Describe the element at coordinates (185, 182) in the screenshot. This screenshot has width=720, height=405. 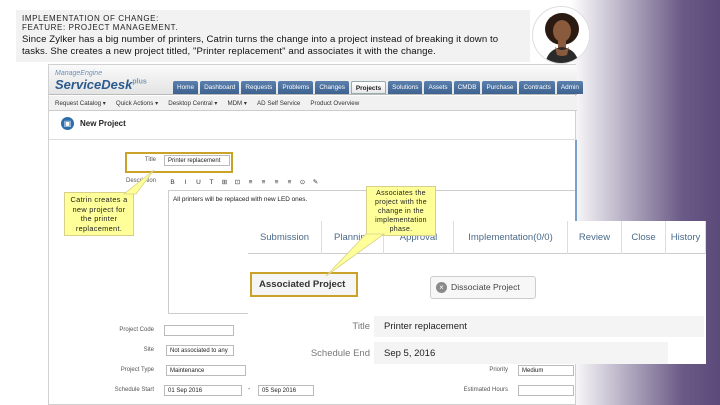
I see `editor-button-1: I` at that location.